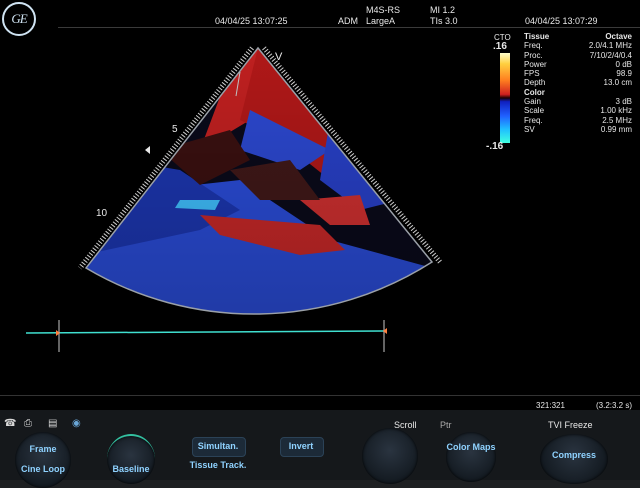  What do you see at coordinates (147, 150) in the screenshot?
I see `focus-marker` at bounding box center [147, 150].